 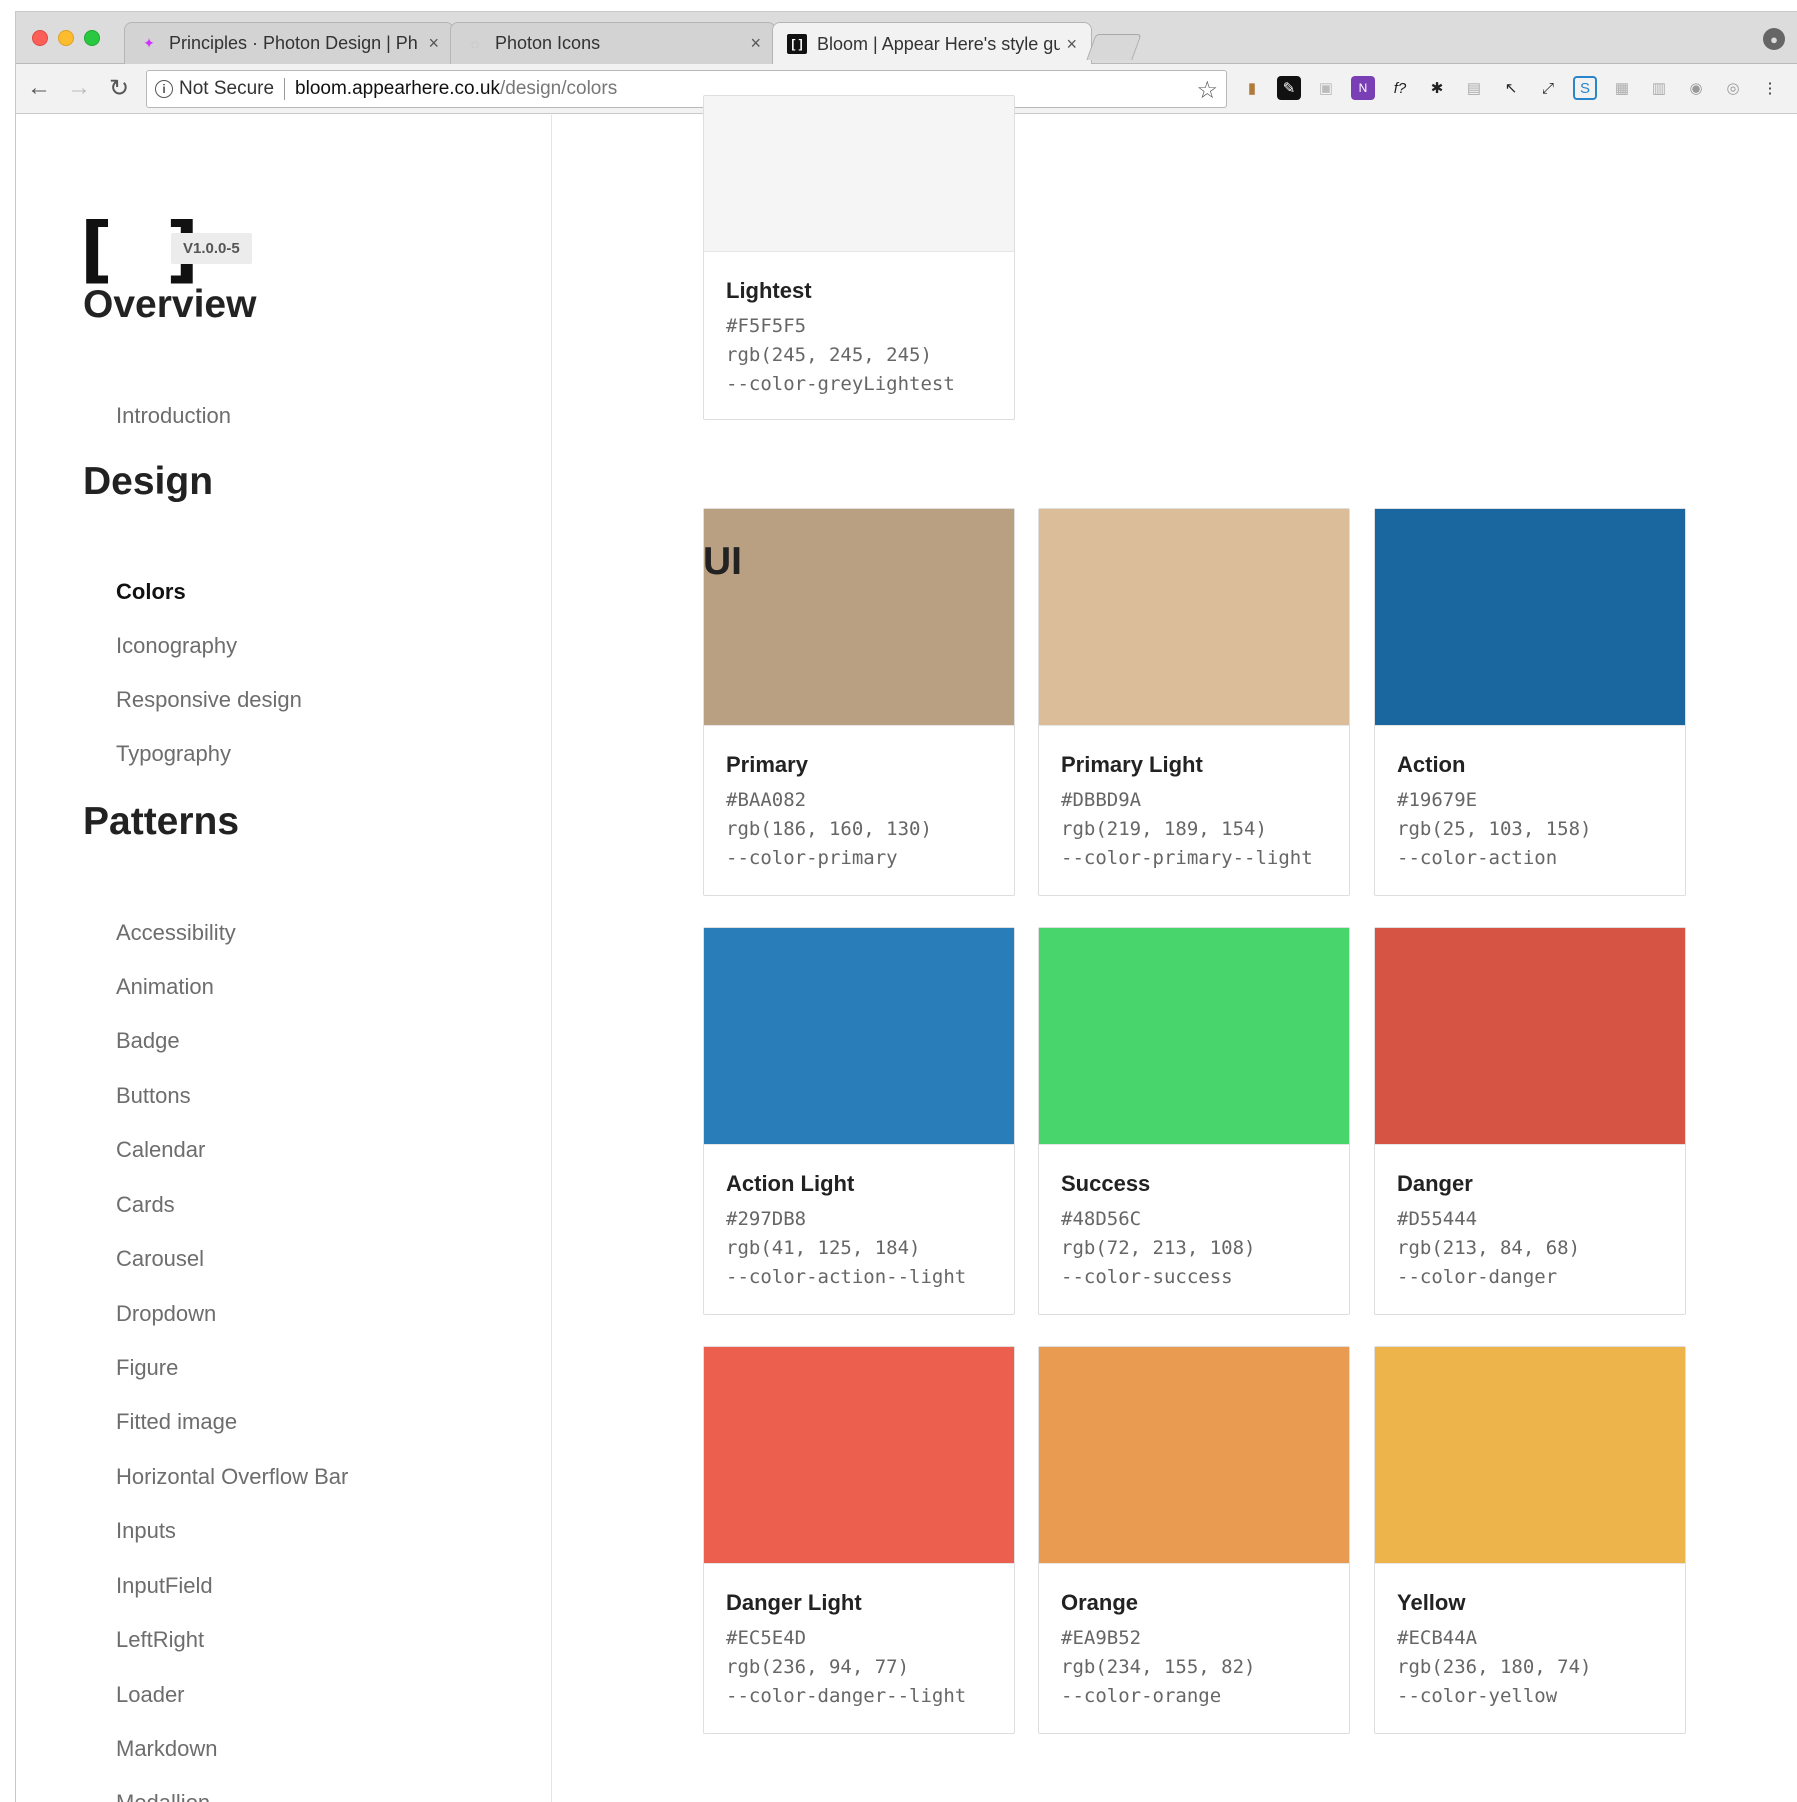 I want to click on tab-title: Bloom | Appear Here's style gu, so click(x=939, y=43).